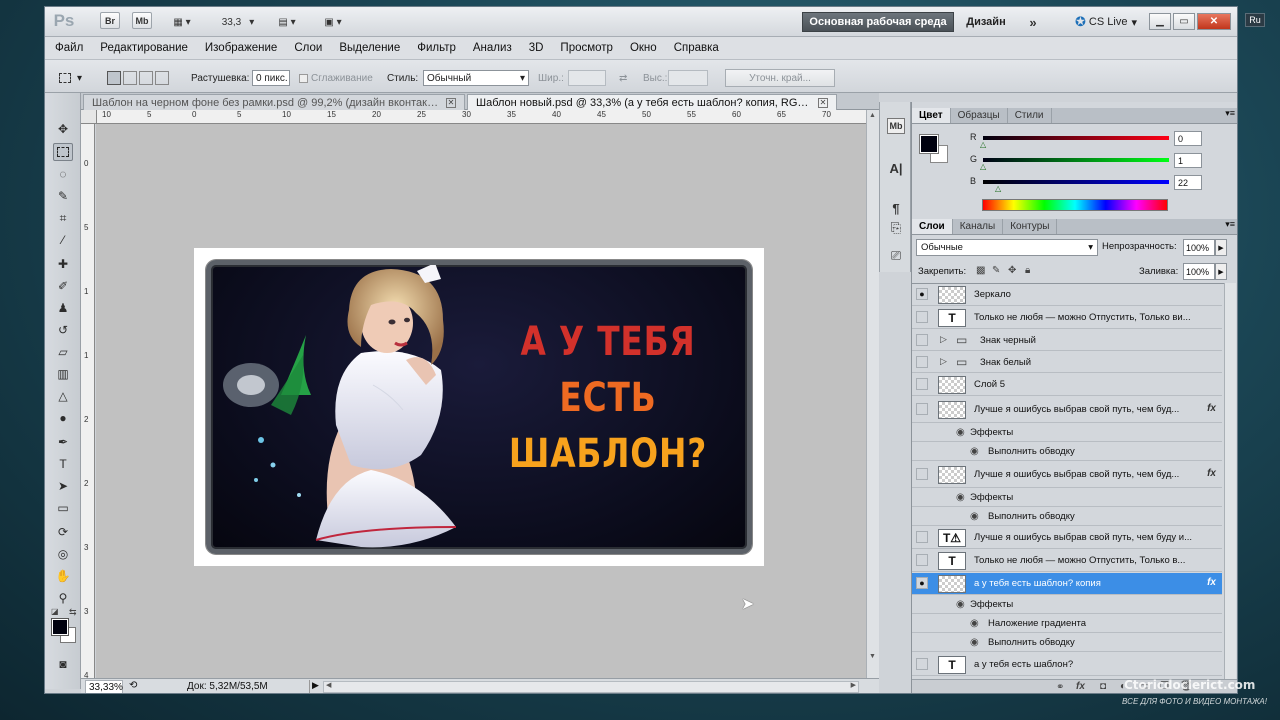  What do you see at coordinates (130, 78) in the screenshot?
I see `add-selection-icon` at bounding box center [130, 78].